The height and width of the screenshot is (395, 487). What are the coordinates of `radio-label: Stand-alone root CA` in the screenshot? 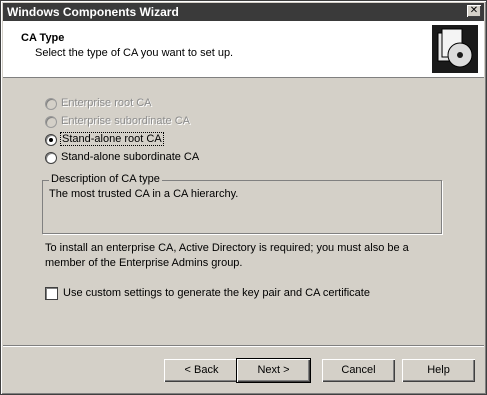 It's located at (112, 139).